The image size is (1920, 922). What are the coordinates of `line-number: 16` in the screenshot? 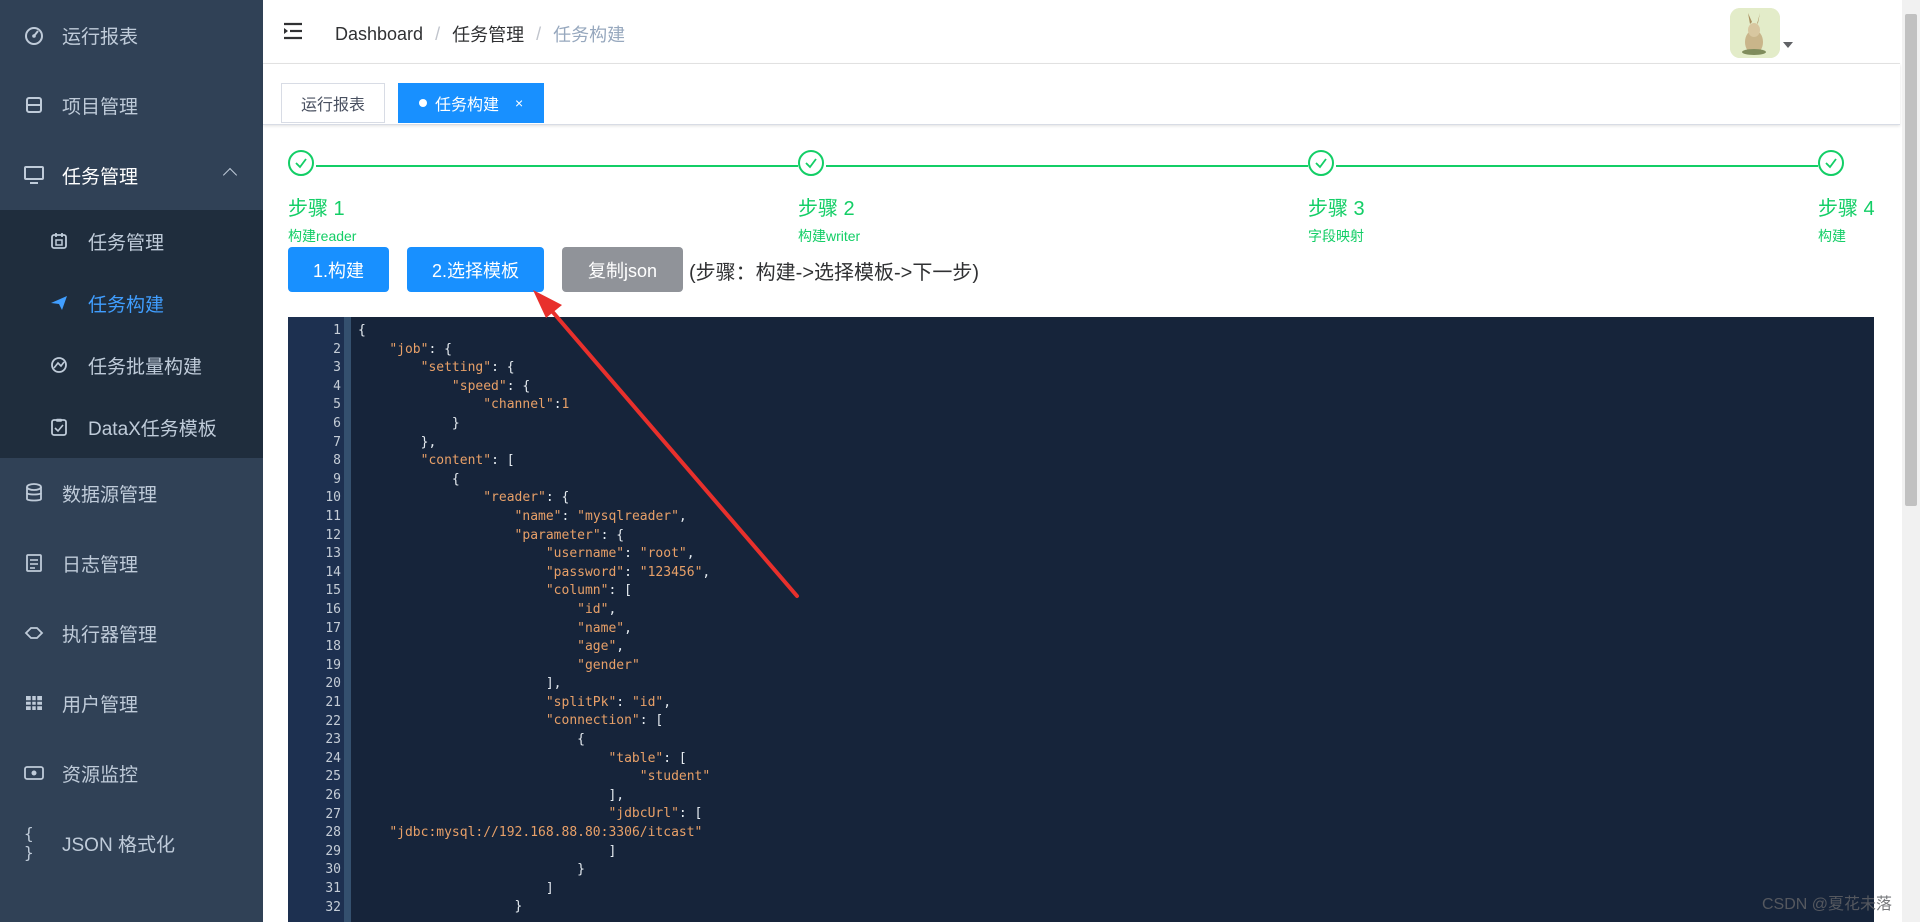 It's located at (333, 609).